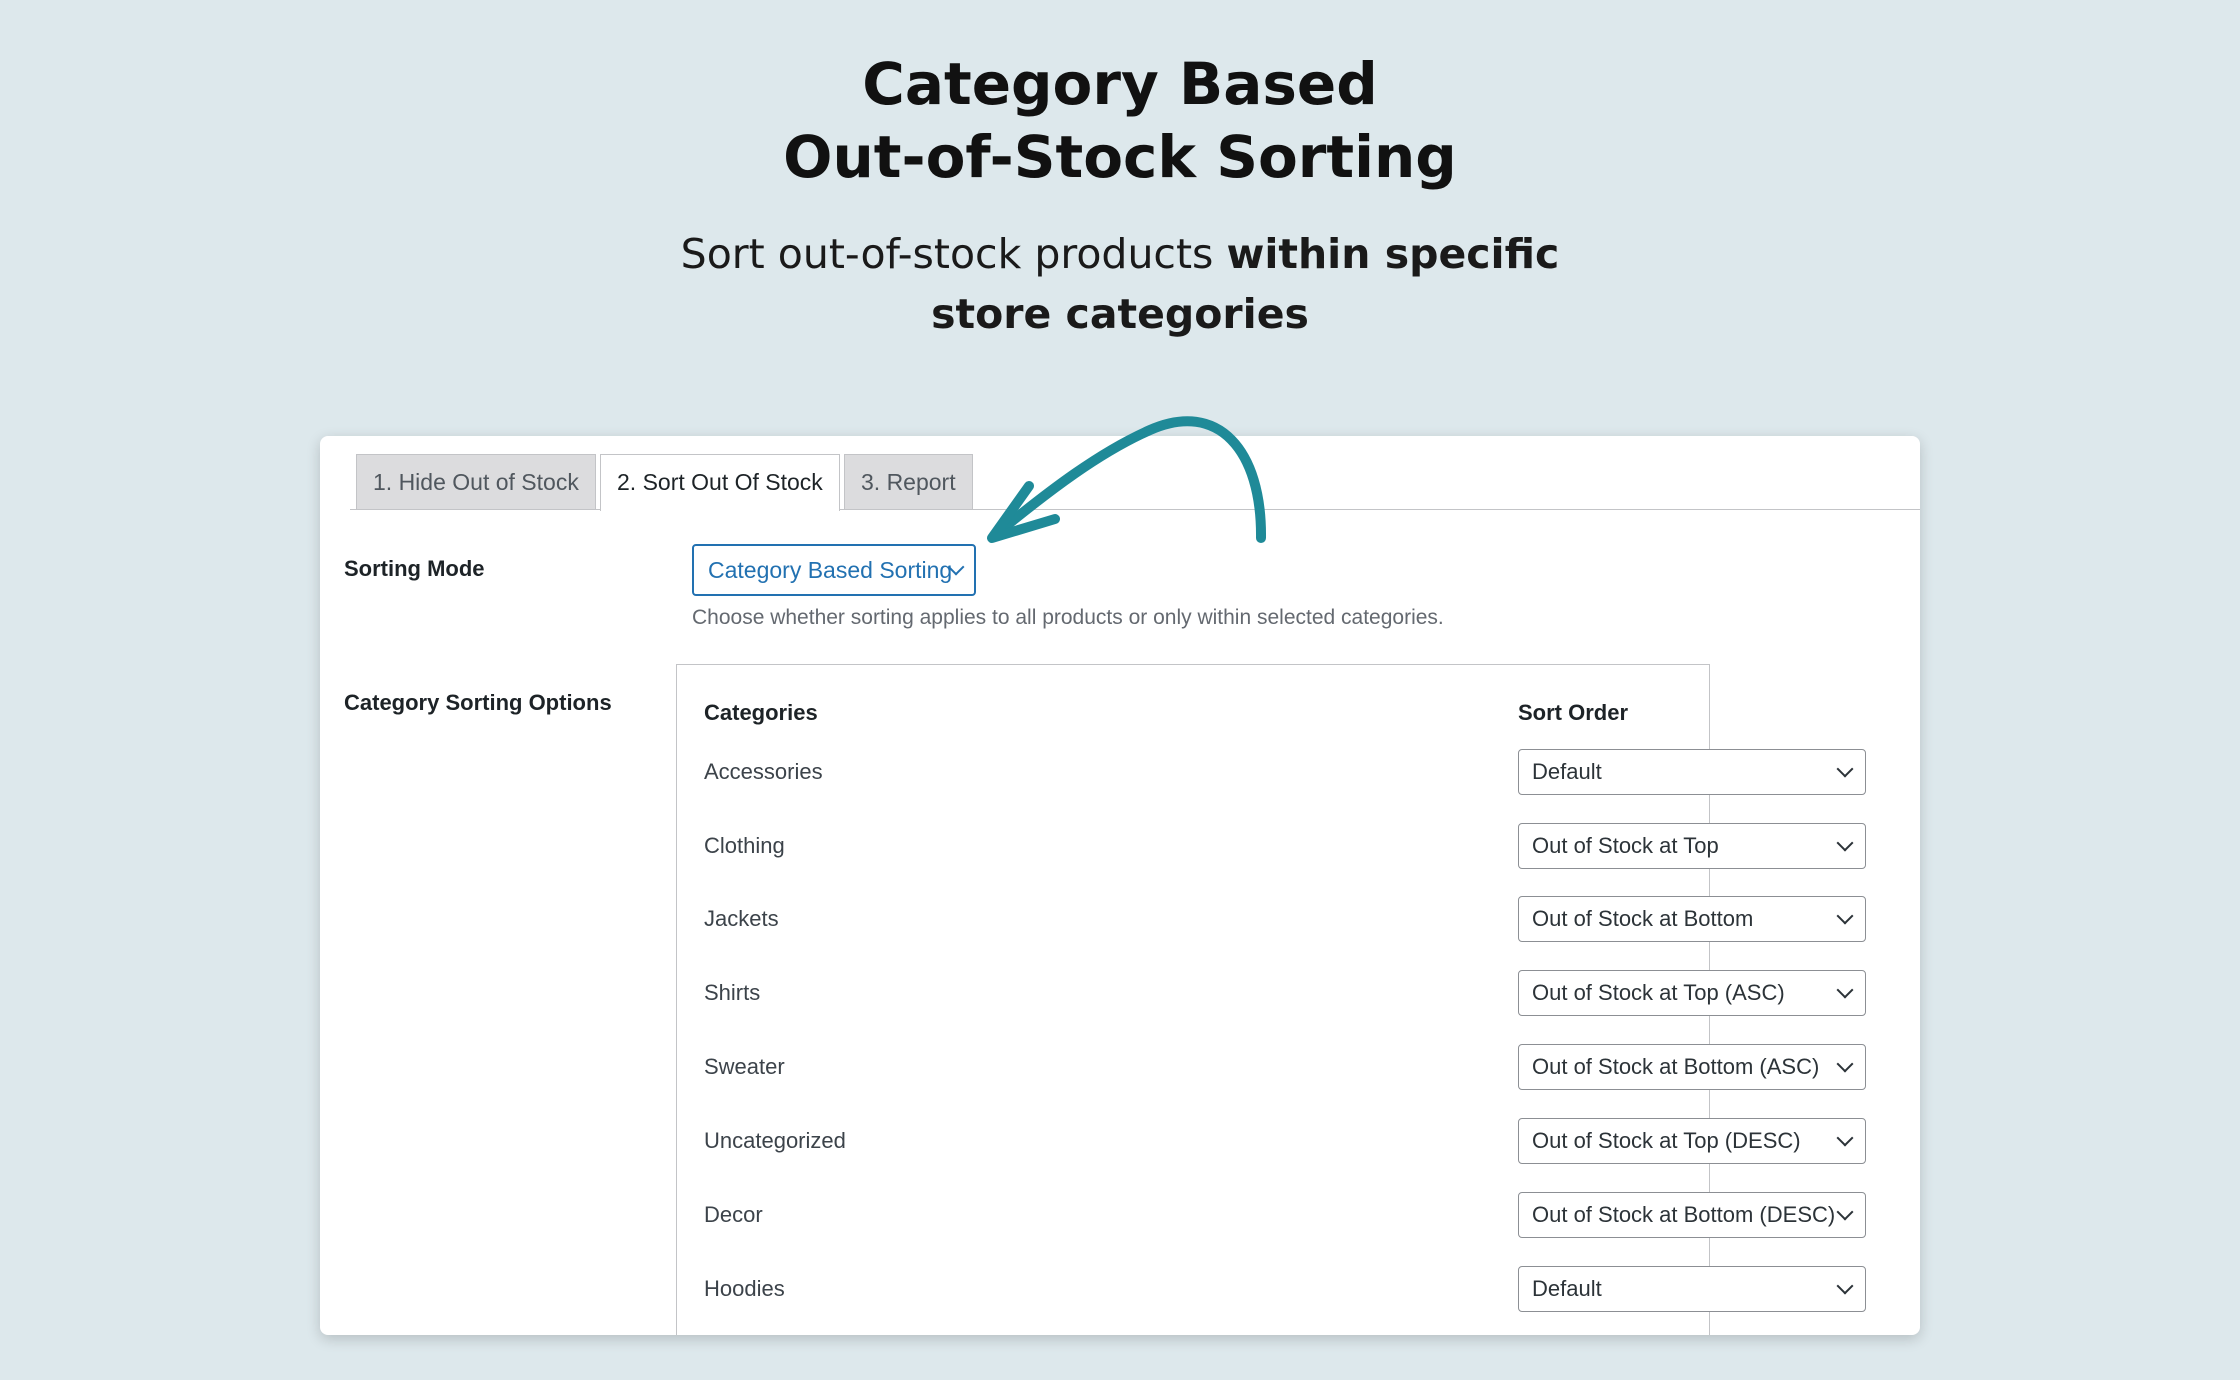 The width and height of the screenshot is (2240, 1380). I want to click on category-name: Jackets, so click(741, 918).